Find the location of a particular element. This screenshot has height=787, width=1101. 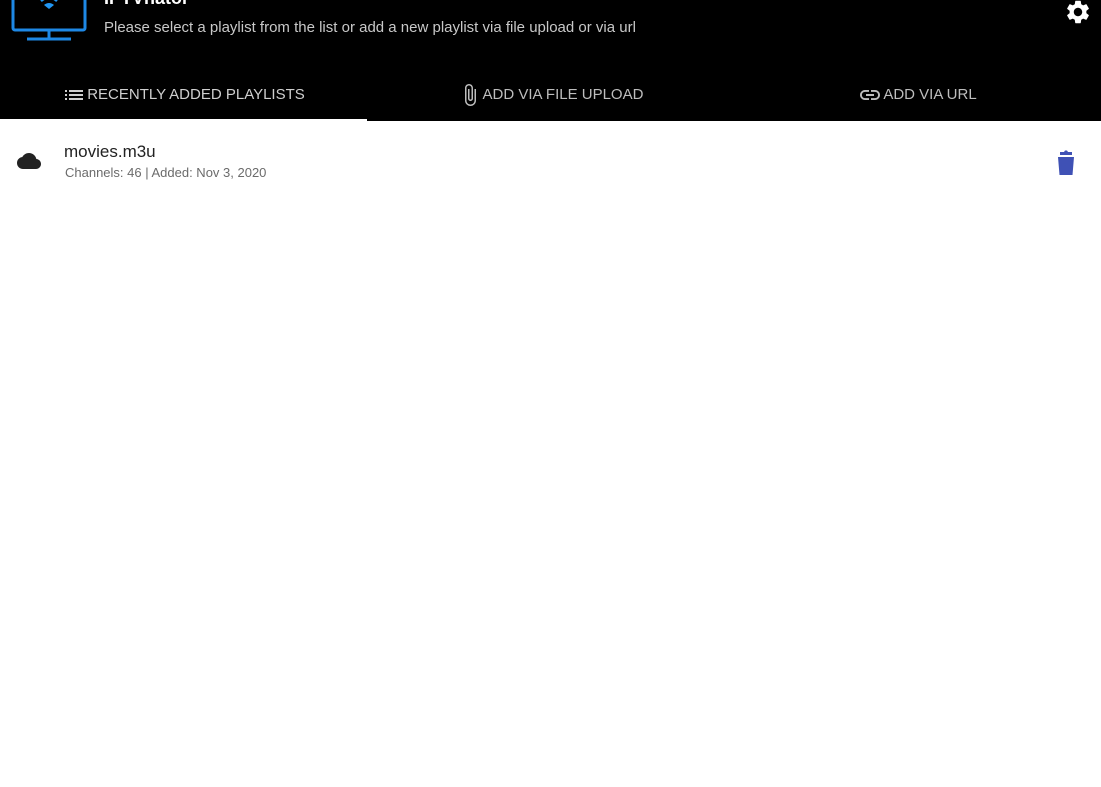

playlist-name: movies.m3u is located at coordinates (110, 151).